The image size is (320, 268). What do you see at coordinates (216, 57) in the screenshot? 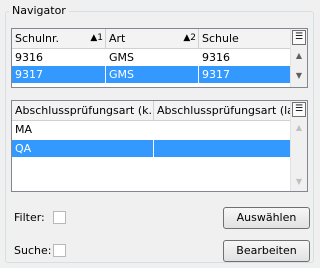
I see `cell-schule: 9316` at bounding box center [216, 57].